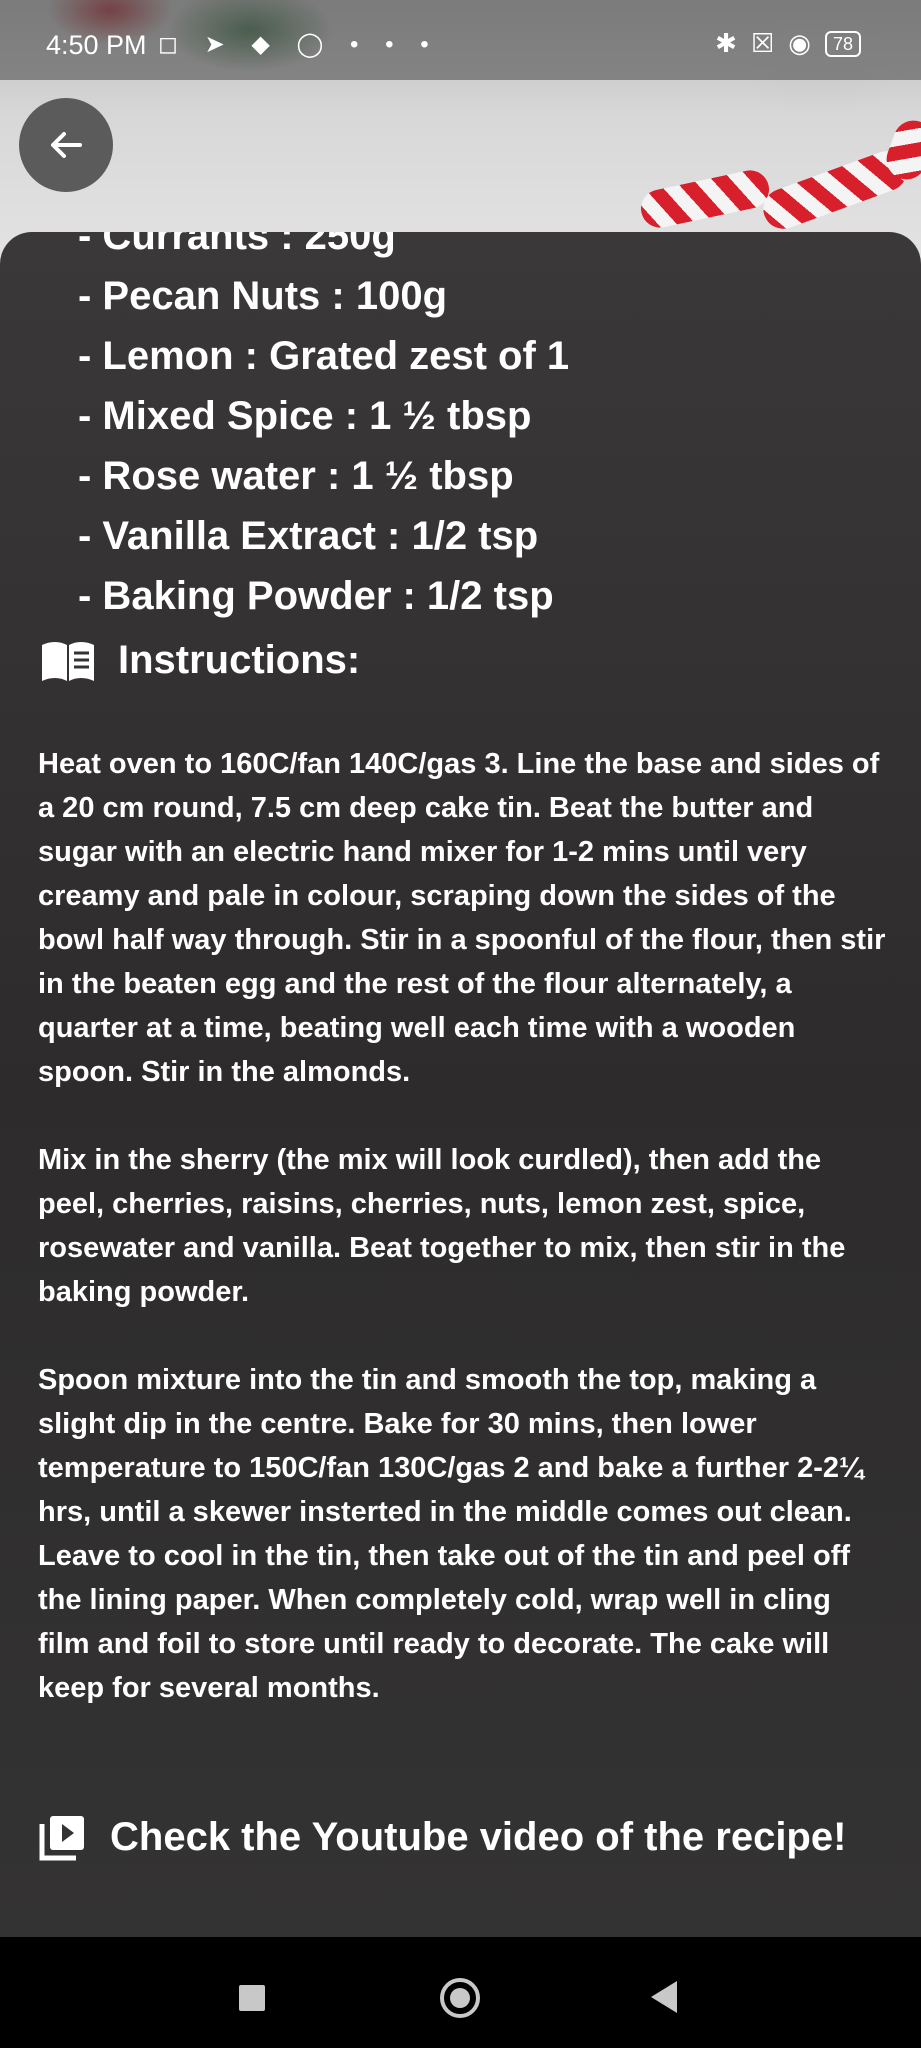  I want to click on notification-icons: ◻ ➤ ◆ ◯ • • •, so click(298, 44).